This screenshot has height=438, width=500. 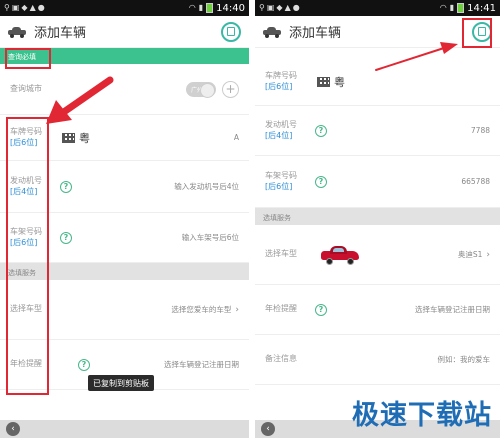 I want to click on engine-label-hint: [后4位], so click(x=279, y=135).